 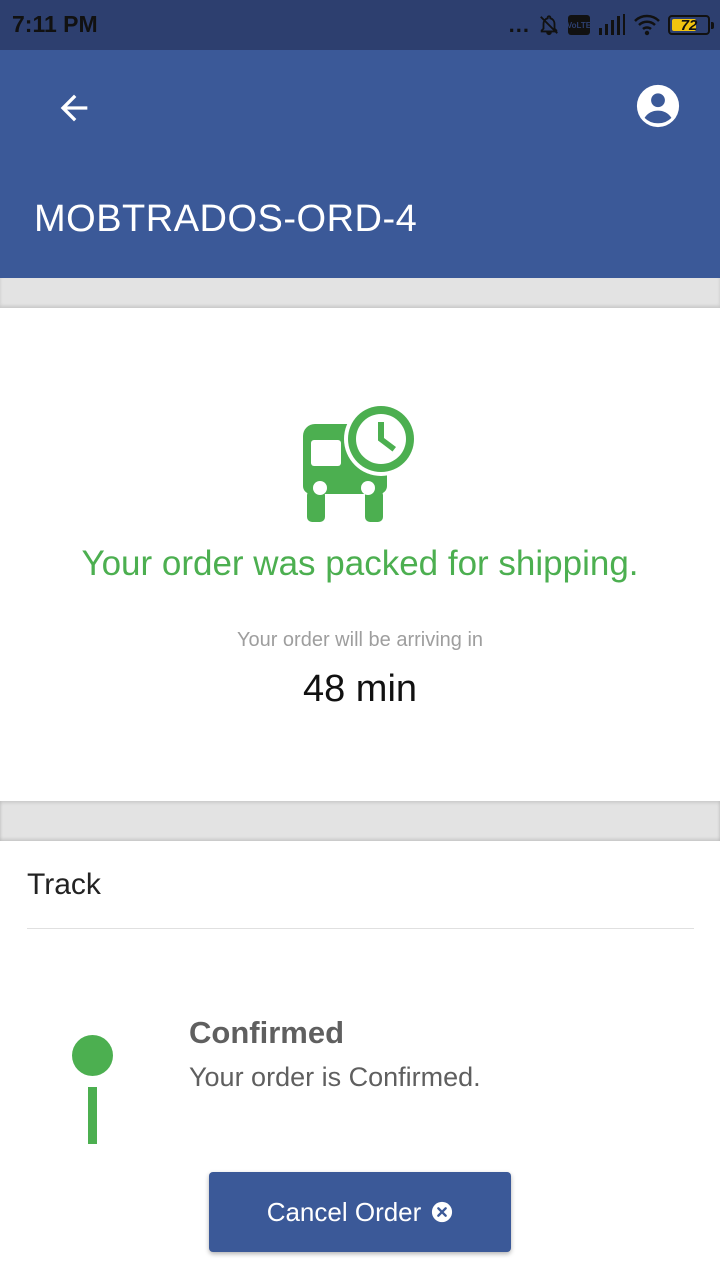 I want to click on battery-icon: 72, so click(x=691, y=25).